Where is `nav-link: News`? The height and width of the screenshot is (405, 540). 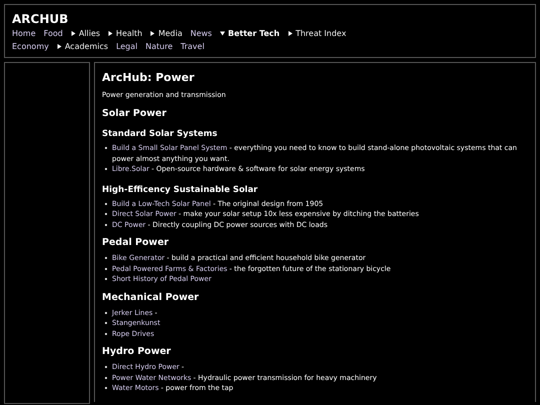 nav-link: News is located at coordinates (201, 33).